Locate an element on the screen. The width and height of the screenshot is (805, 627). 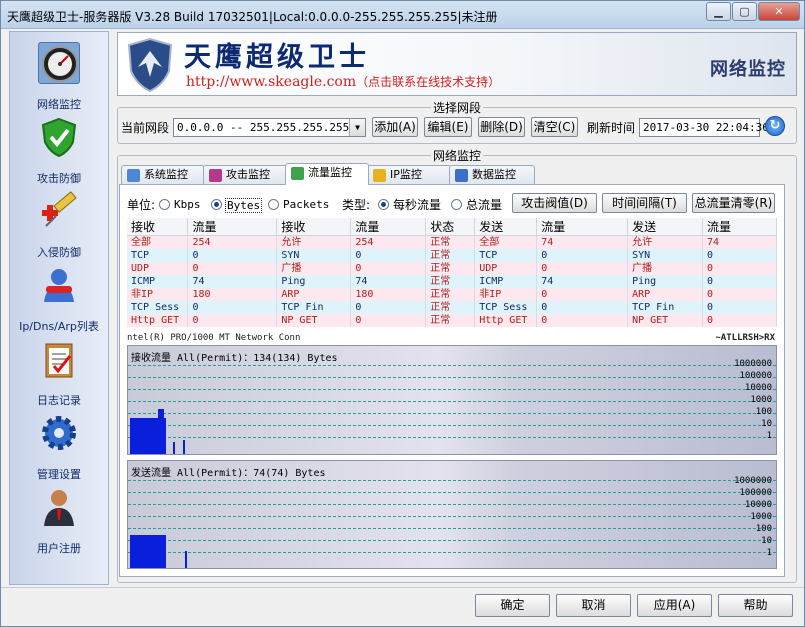
minimize-button: ▁ is located at coordinates (718, 11).